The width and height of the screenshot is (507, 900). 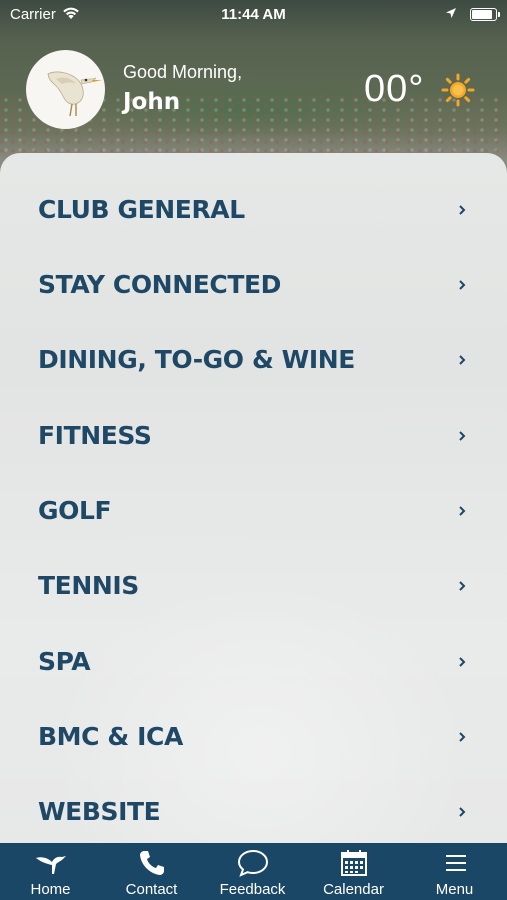 I want to click on user-name: John, so click(x=152, y=102).